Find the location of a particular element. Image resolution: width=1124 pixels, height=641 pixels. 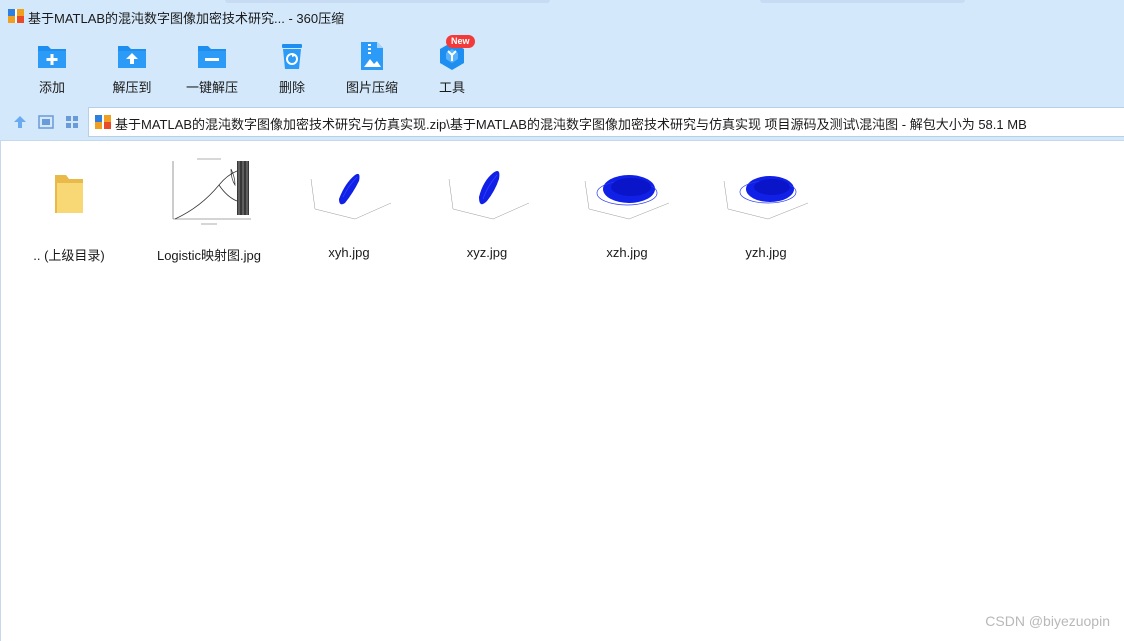

new-badge: New is located at coordinates (460, 41).